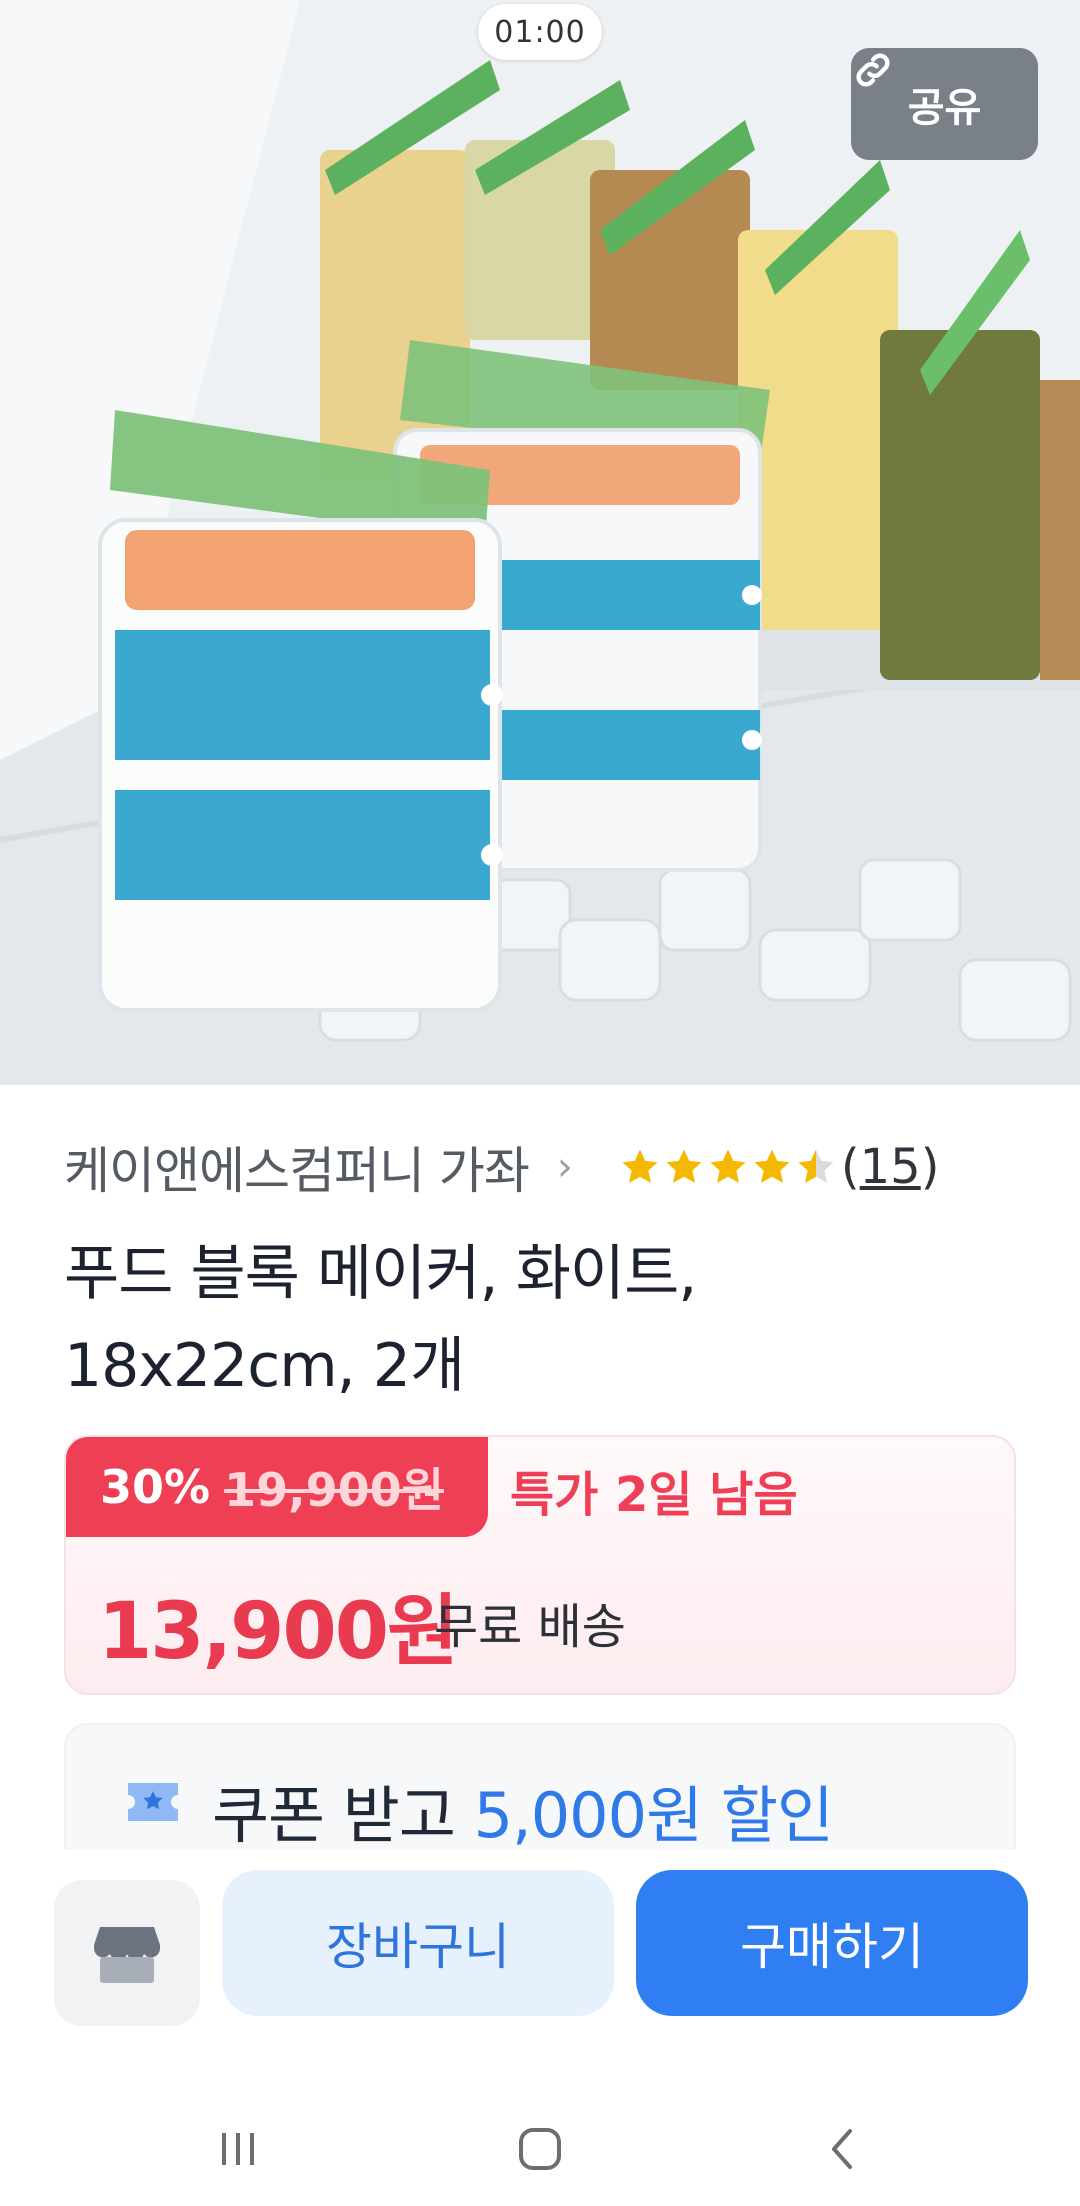  Describe the element at coordinates (418, 1943) in the screenshot. I see `add-to-cart-button: 장바구니` at that location.